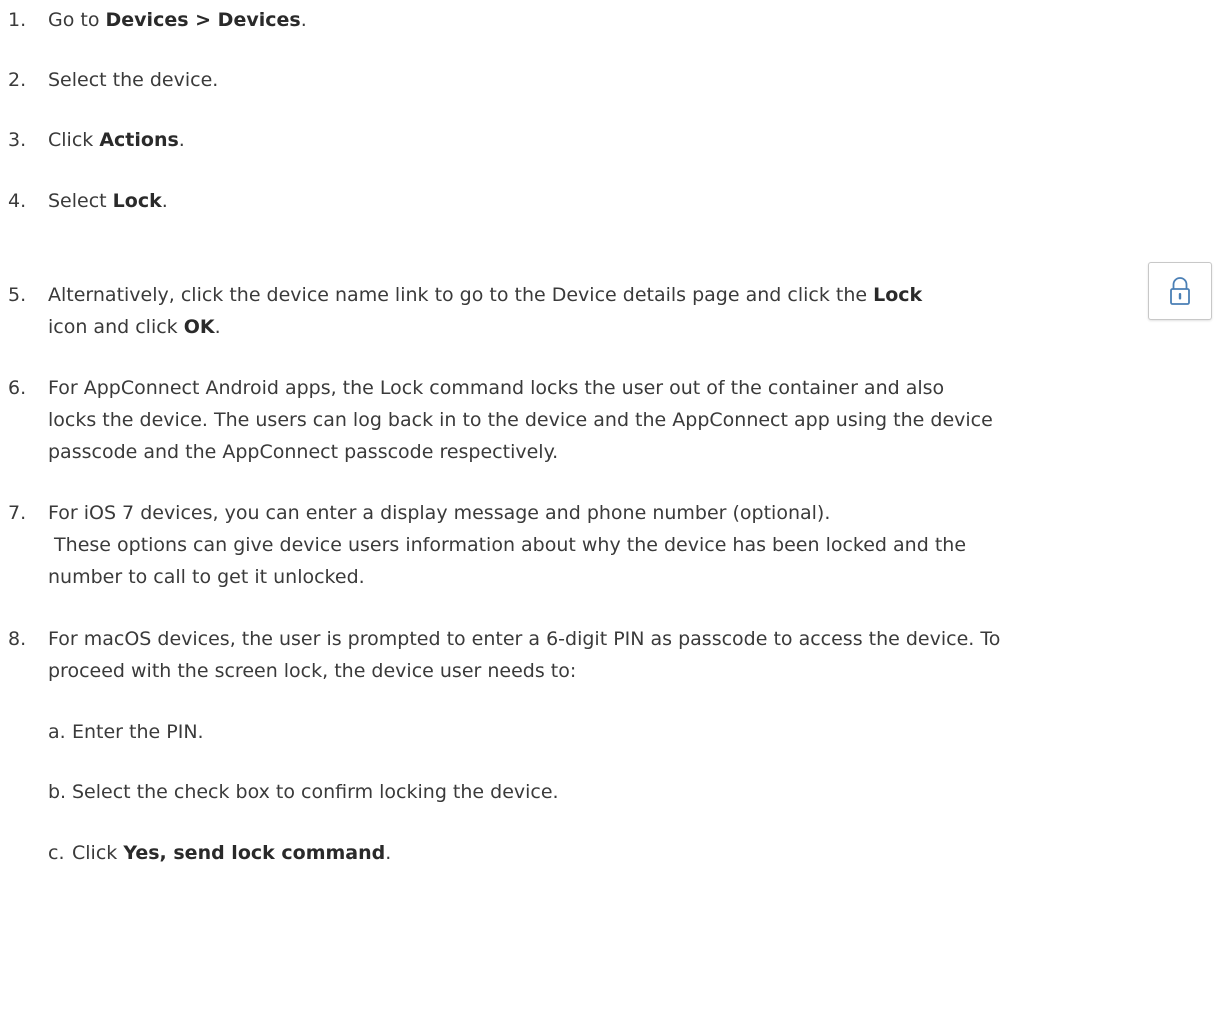 The image size is (1228, 1015). I want to click on step-number: 2., so click(17, 80).